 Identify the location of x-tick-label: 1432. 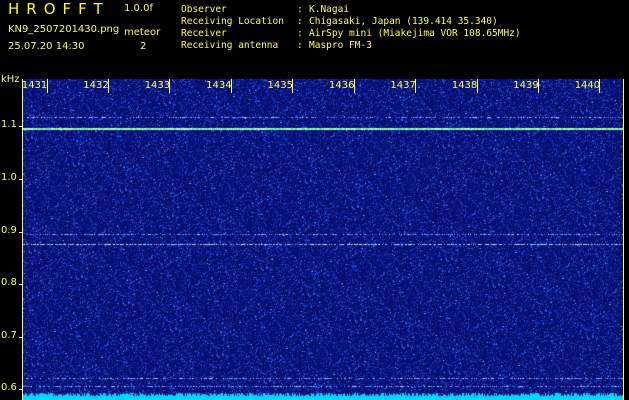
(96, 85).